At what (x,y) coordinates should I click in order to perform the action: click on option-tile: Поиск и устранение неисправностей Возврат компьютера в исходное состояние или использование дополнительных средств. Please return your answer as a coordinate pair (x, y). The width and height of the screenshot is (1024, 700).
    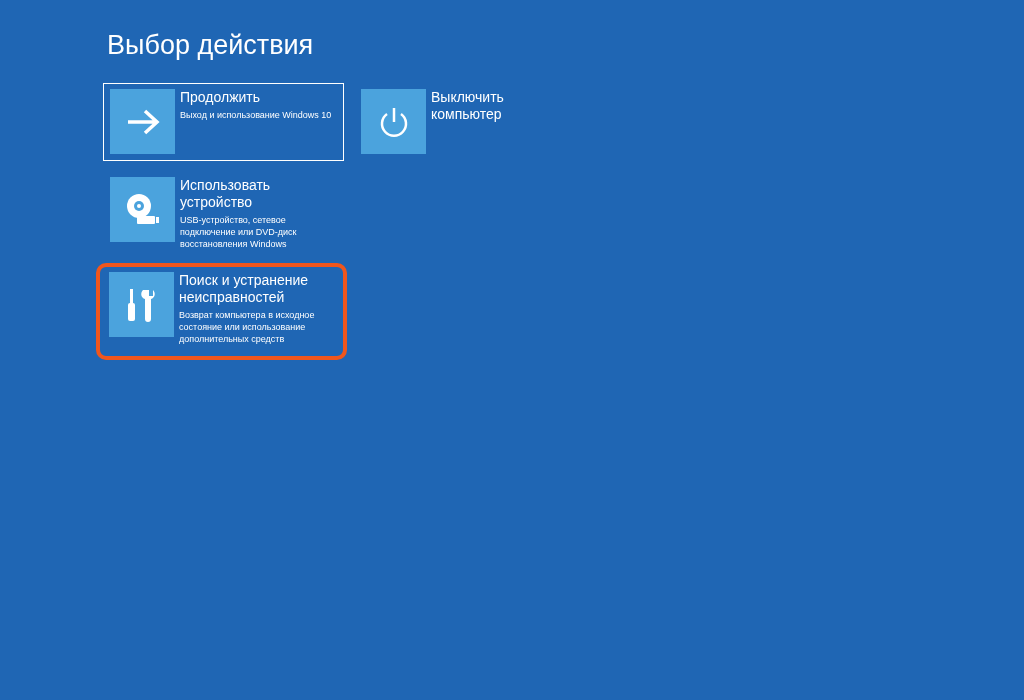
    Looking at the image, I should click on (221, 311).